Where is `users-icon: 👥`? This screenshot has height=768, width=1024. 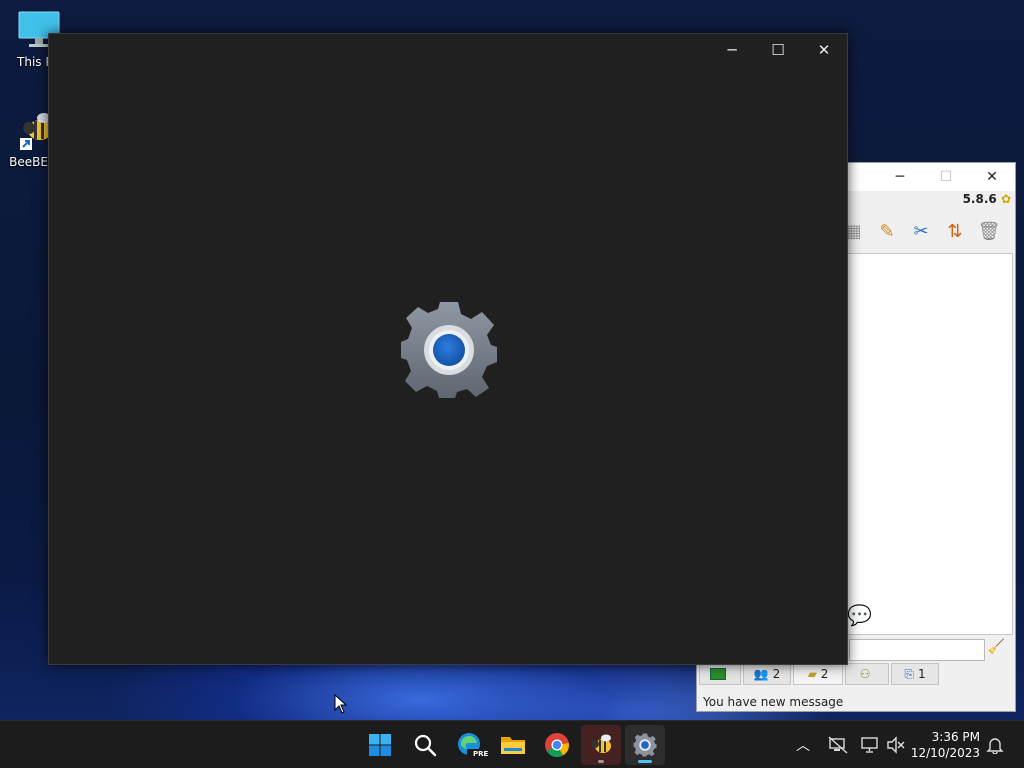
users-icon: 👥 is located at coordinates (761, 674).